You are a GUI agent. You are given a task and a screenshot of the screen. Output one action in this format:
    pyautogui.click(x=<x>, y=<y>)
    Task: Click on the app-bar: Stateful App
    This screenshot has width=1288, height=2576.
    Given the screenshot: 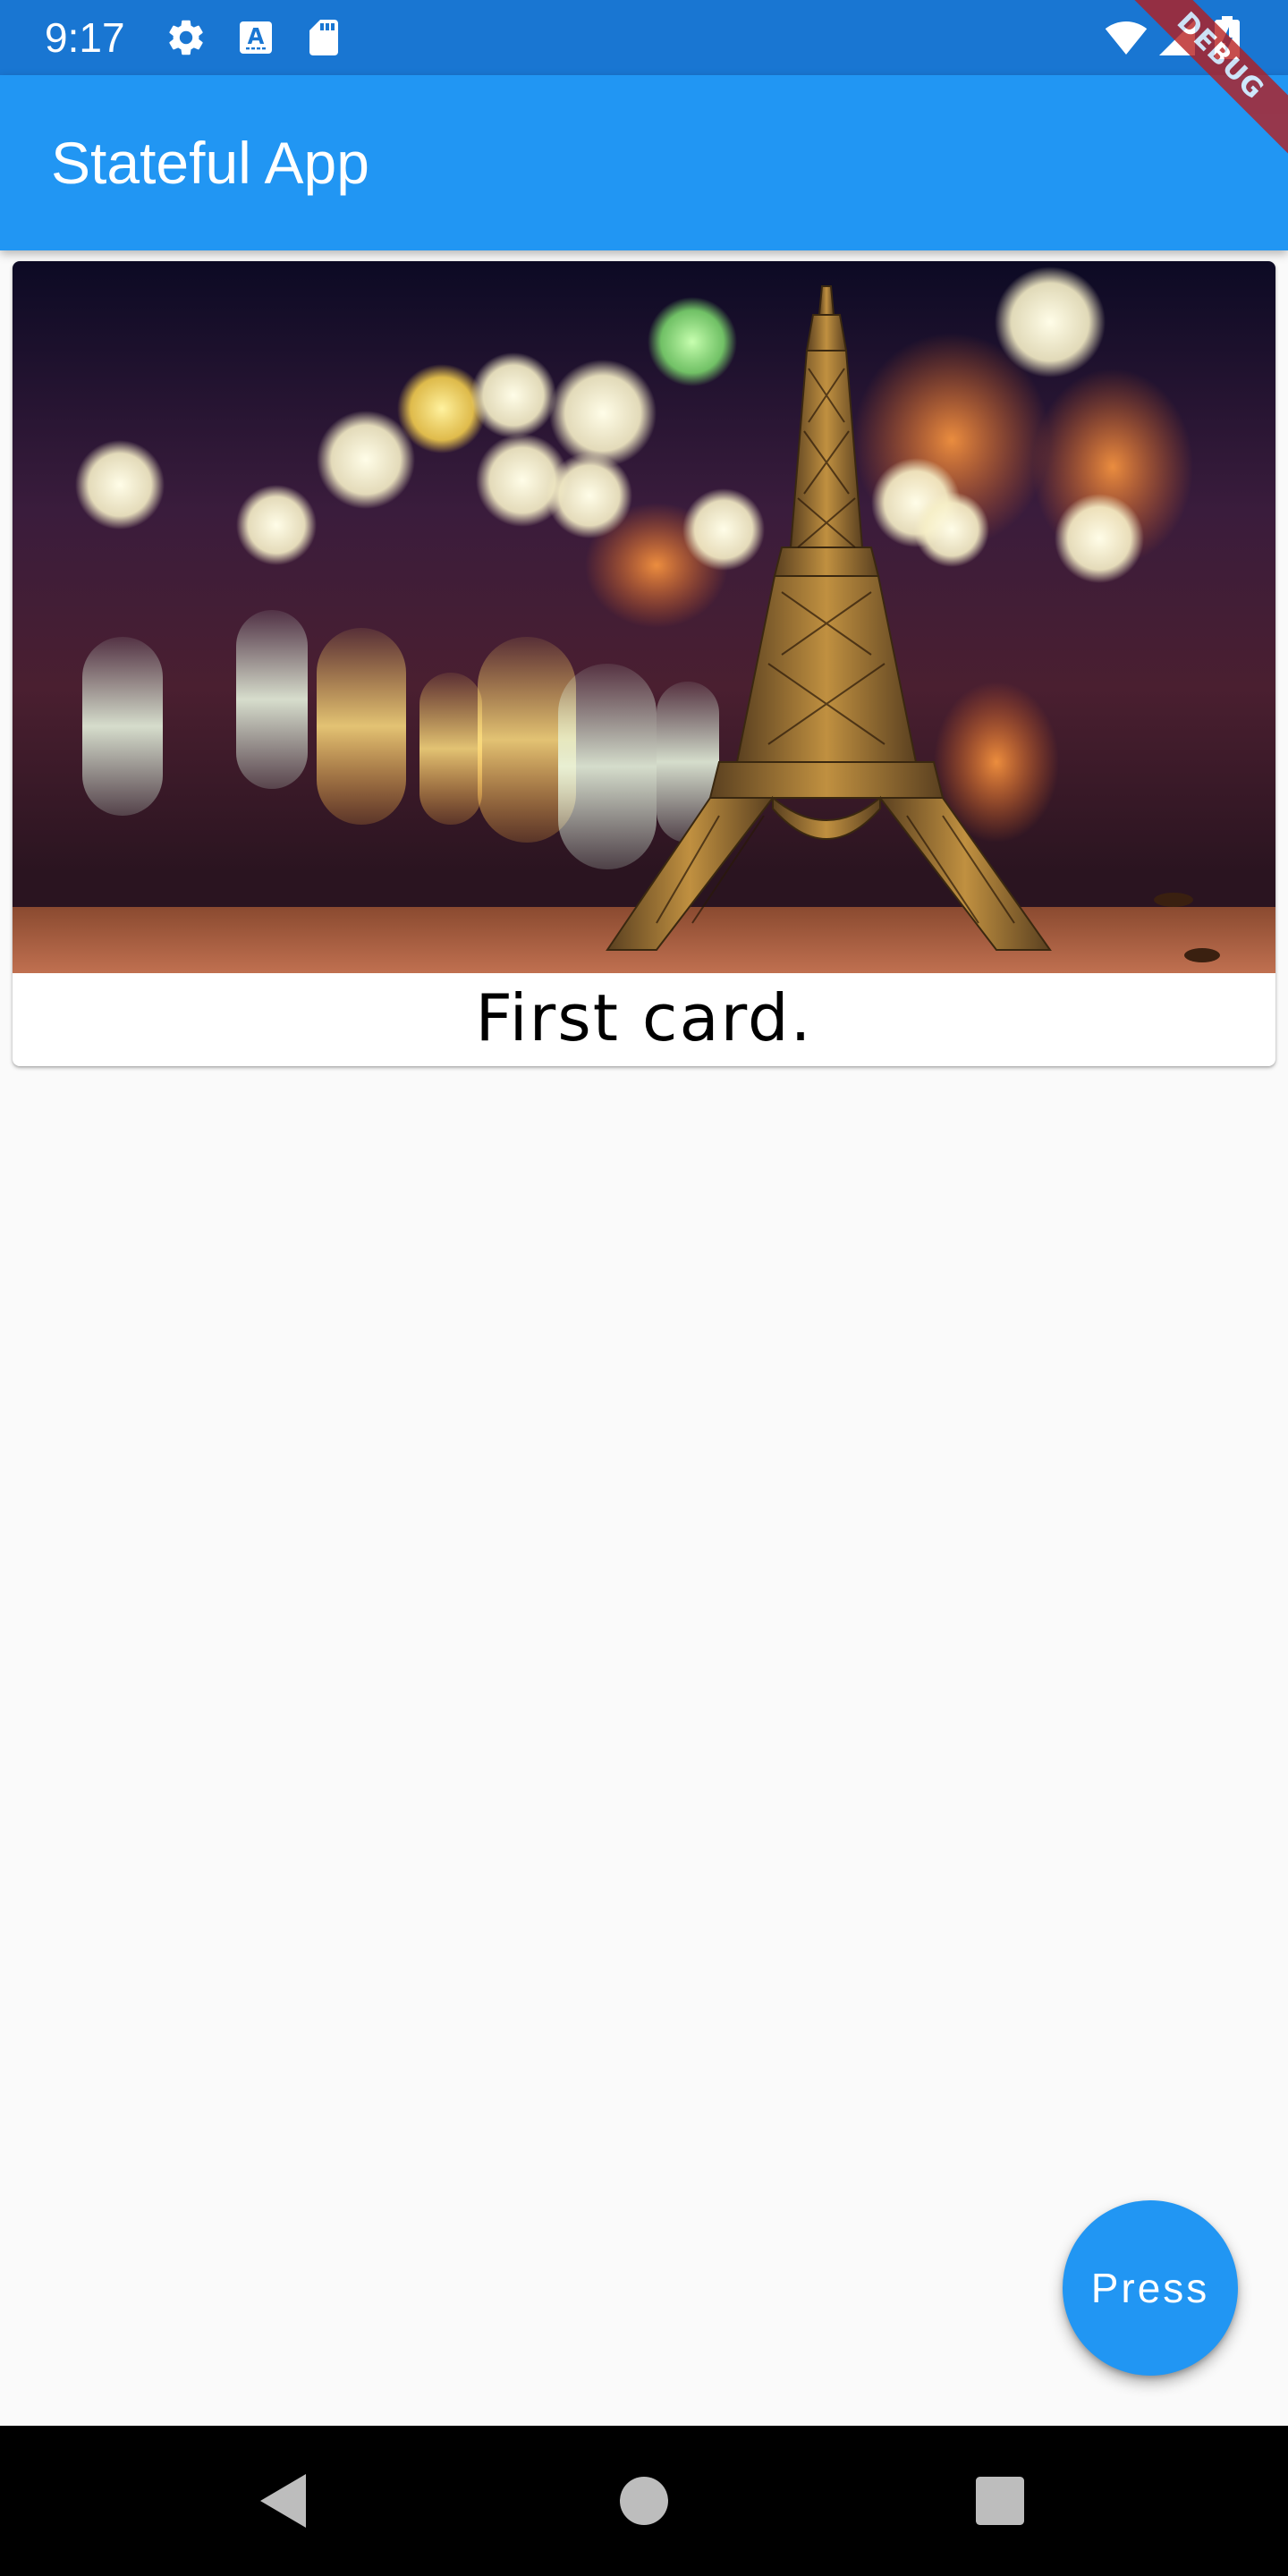 What is the action you would take?
    pyautogui.click(x=644, y=162)
    